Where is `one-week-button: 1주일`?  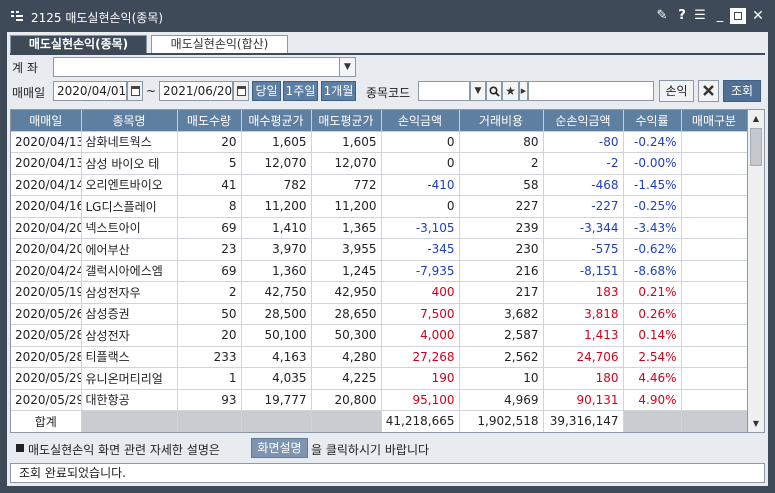 one-week-button: 1주일 is located at coordinates (300, 91).